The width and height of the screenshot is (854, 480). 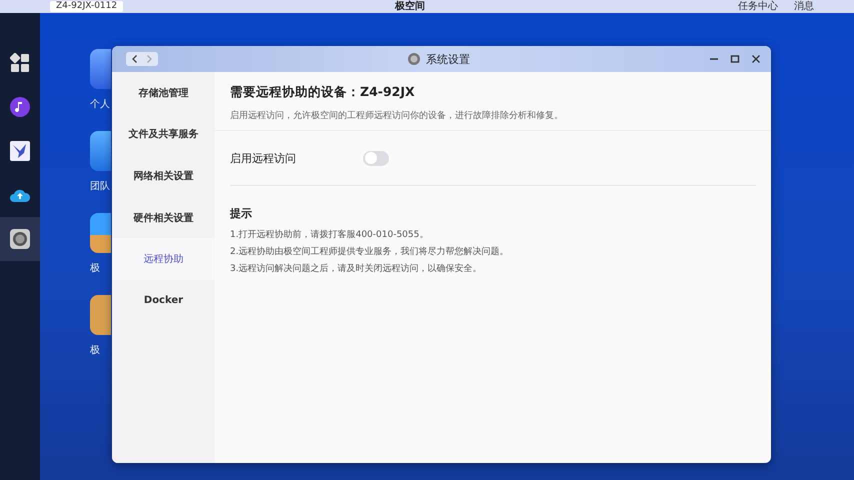 I want to click on toggle-switch, so click(x=376, y=158).